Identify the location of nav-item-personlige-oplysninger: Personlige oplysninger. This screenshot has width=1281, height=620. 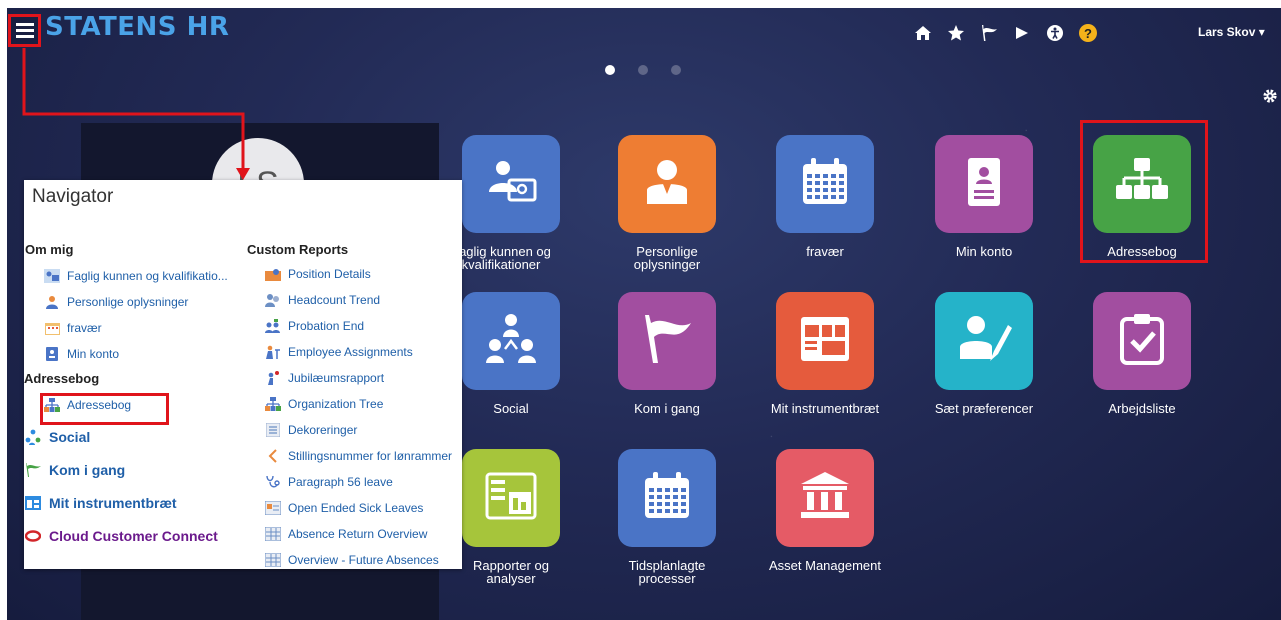
(136, 302).